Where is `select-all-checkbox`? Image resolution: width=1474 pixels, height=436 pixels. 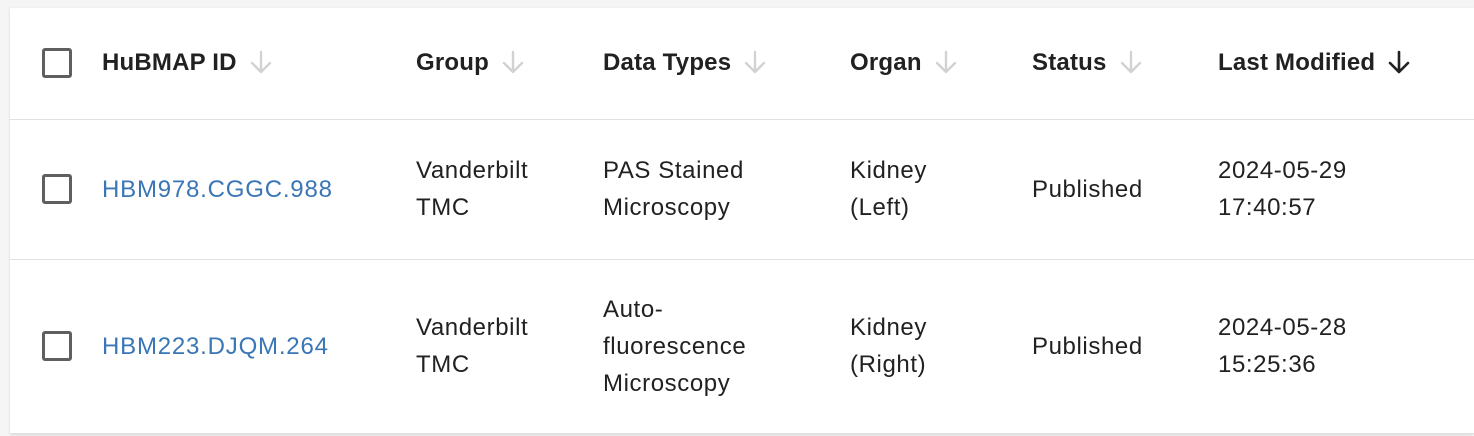 select-all-checkbox is located at coordinates (57, 63).